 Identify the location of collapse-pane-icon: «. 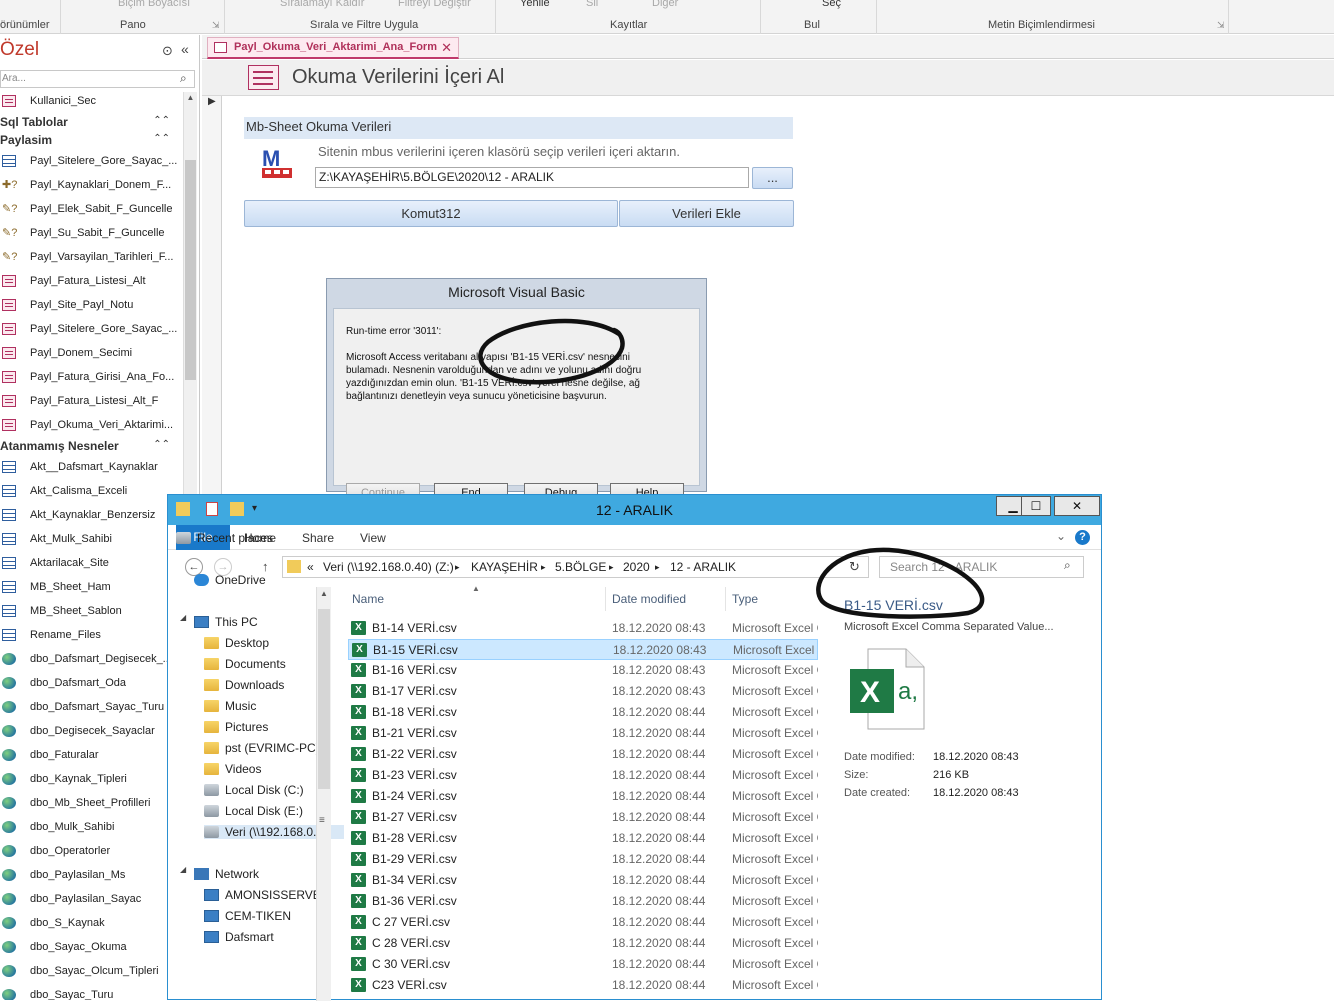
(185, 49).